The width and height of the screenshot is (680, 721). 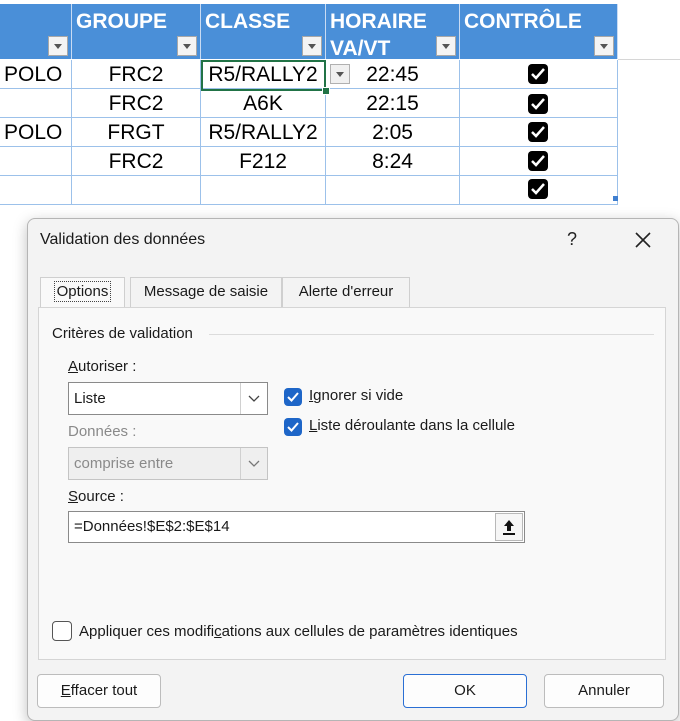 I want to click on header-cell-groupe: GROUPE, so click(x=136, y=31).